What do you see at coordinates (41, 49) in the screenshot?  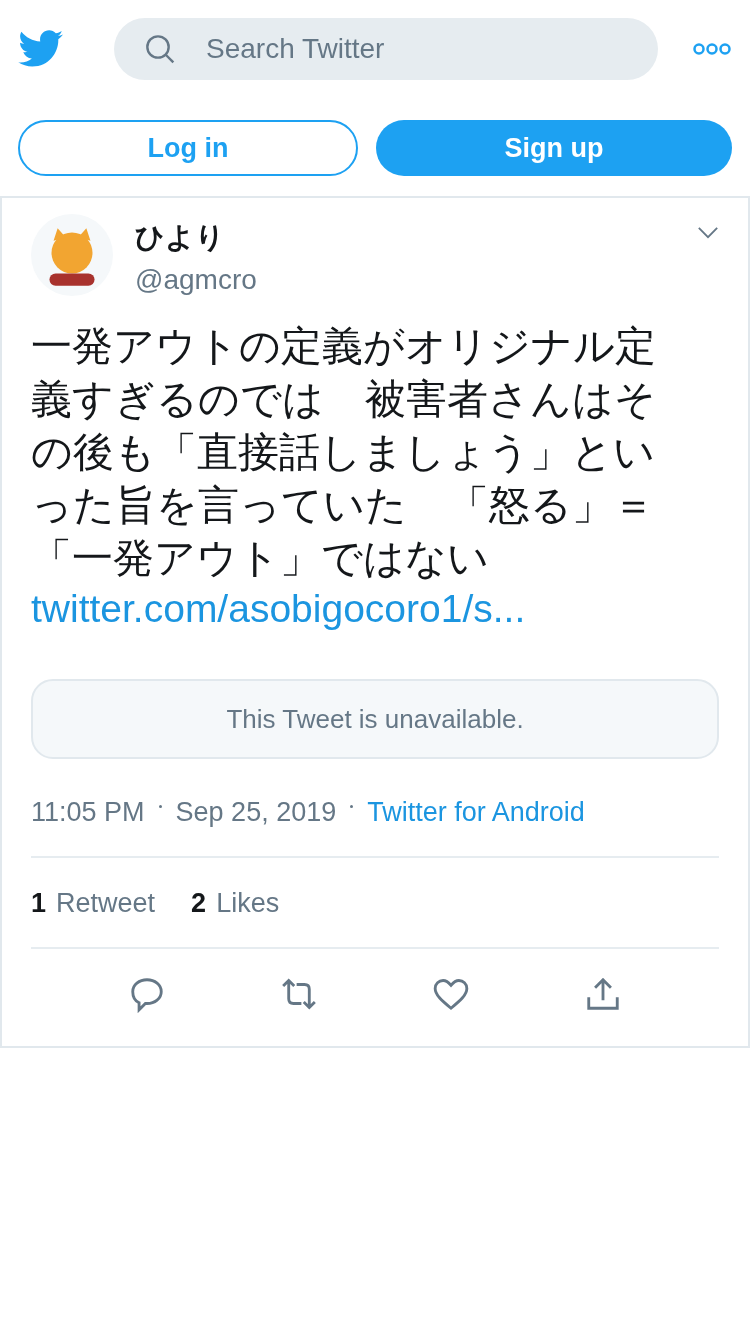 I see `bird-logo-icon` at bounding box center [41, 49].